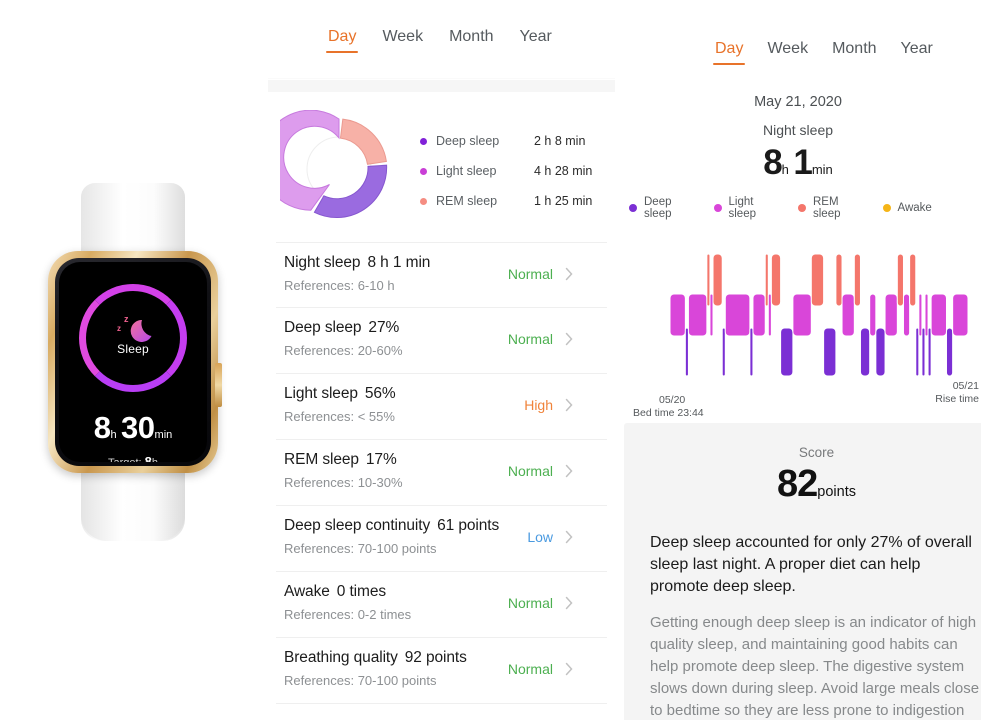  I want to click on tab-year-right: Year, so click(917, 52).